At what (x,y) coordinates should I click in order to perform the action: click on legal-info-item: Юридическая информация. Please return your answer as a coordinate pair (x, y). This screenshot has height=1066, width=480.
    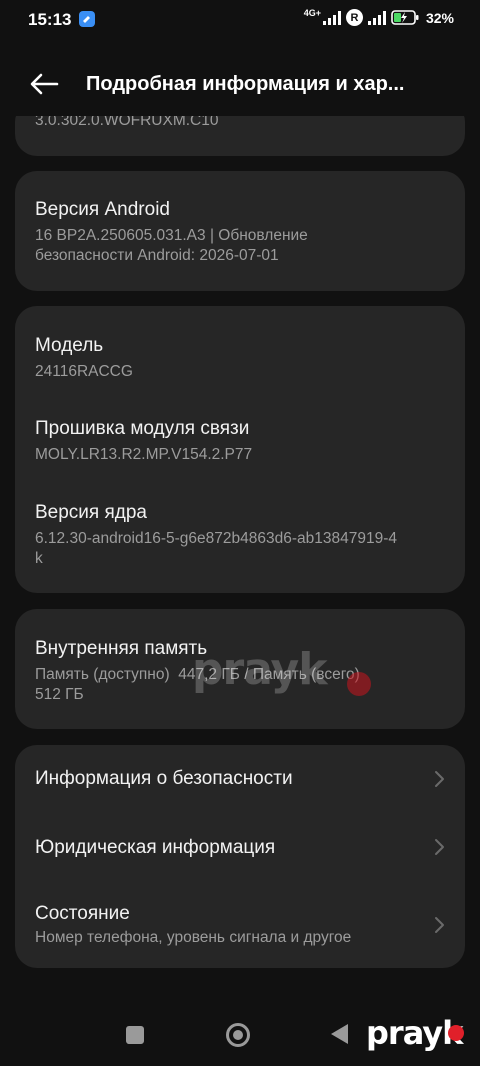
    Looking at the image, I should click on (240, 850).